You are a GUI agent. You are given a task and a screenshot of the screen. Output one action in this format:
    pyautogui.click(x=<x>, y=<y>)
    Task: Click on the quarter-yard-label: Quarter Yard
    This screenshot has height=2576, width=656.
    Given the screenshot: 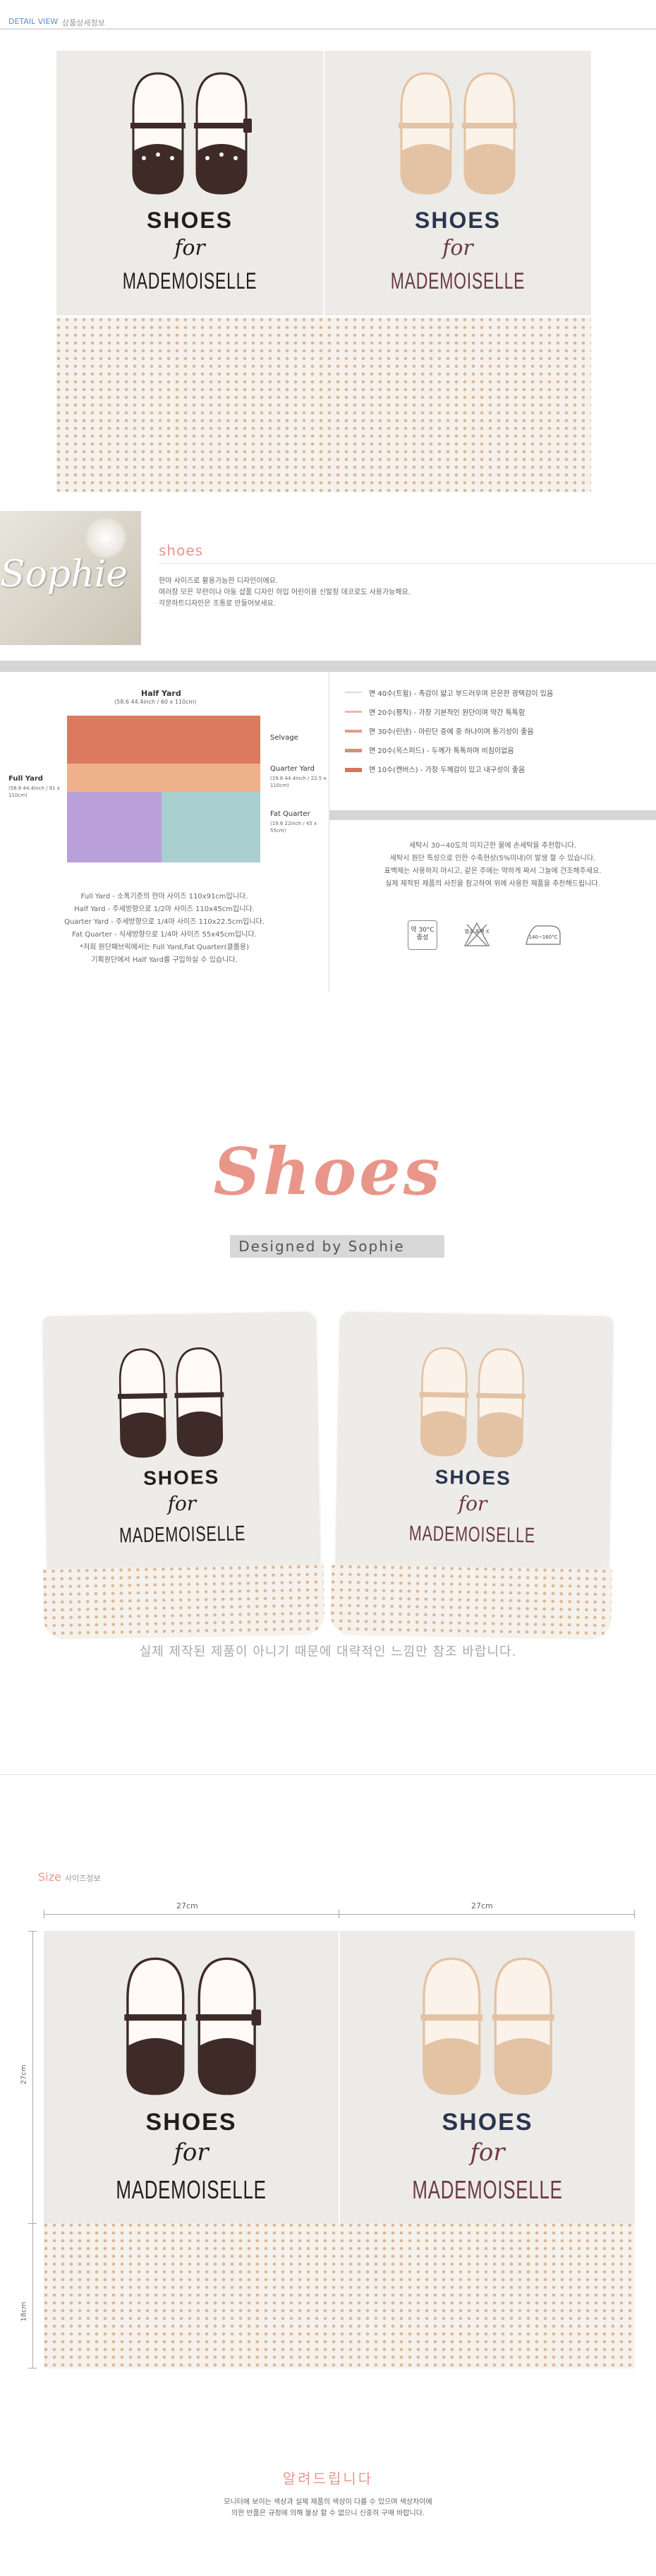 What is the action you would take?
    pyautogui.click(x=292, y=769)
    